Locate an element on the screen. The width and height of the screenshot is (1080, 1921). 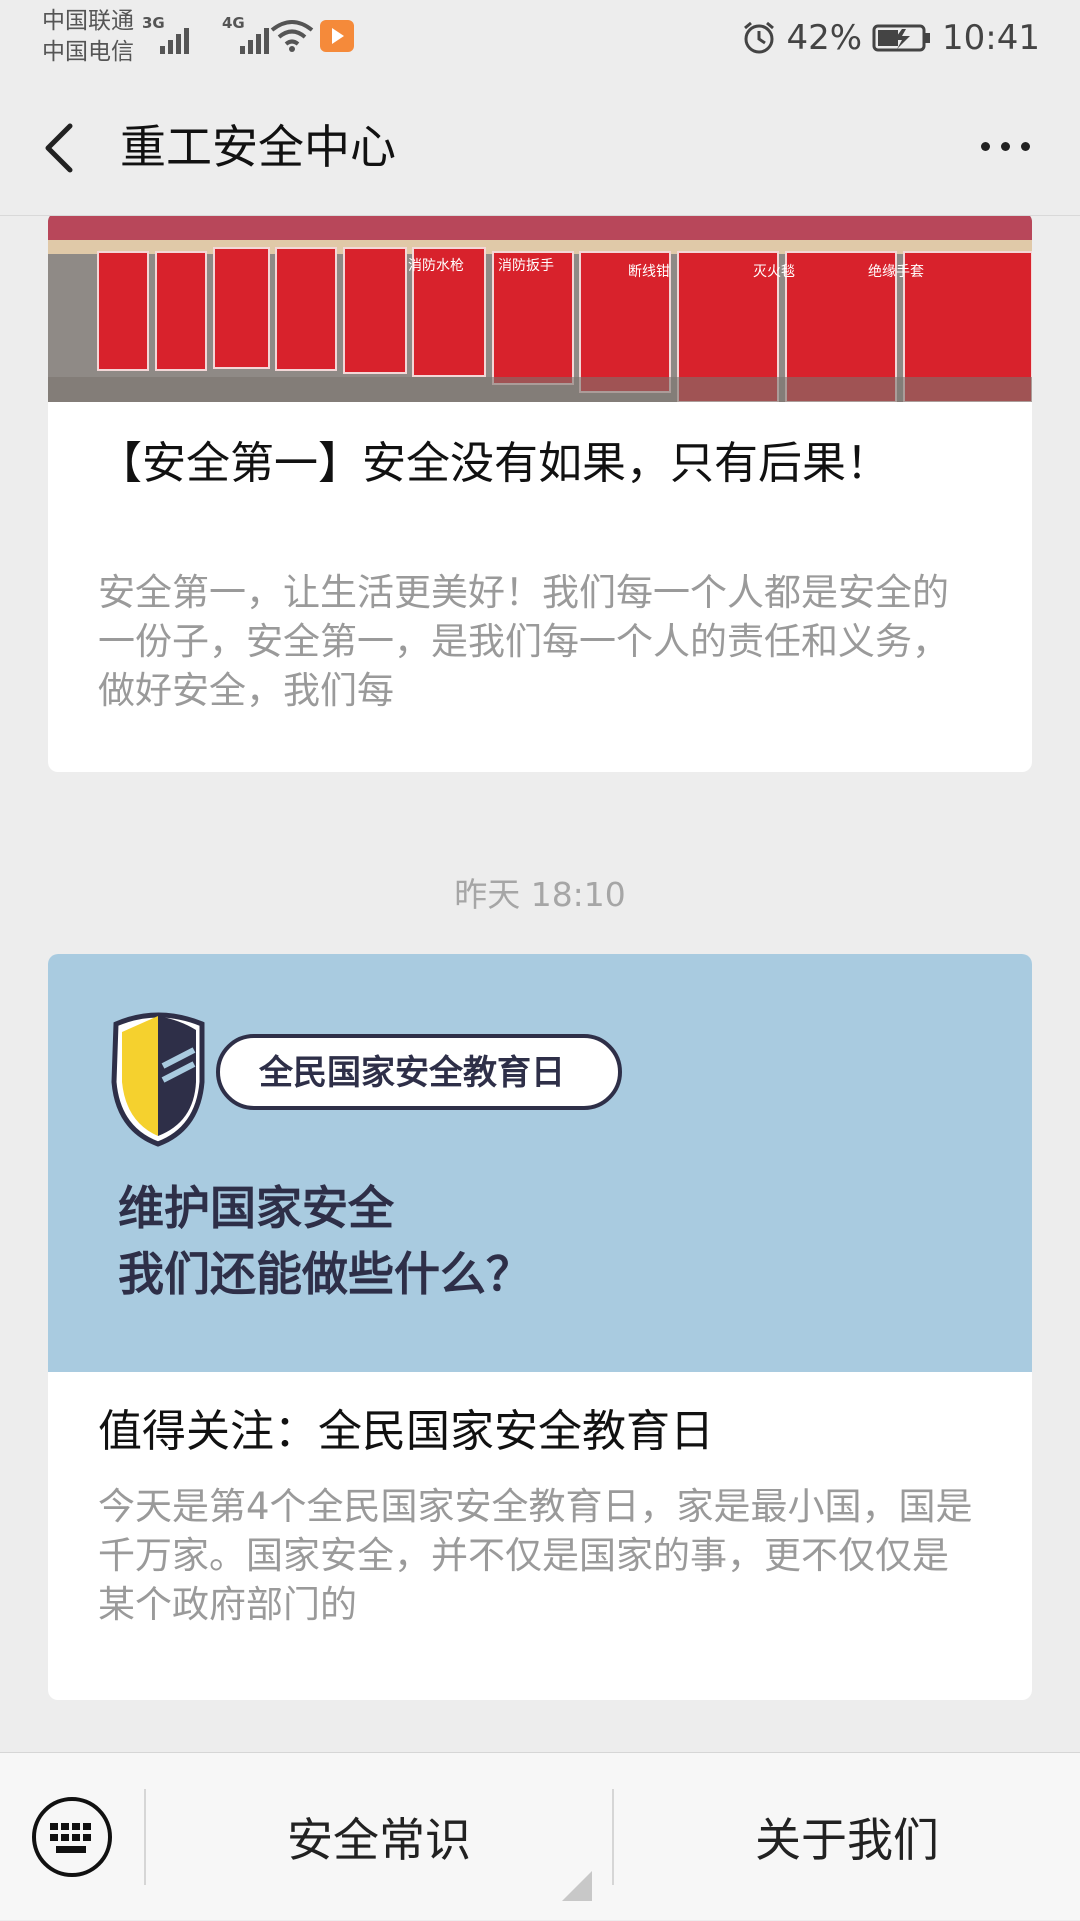
carrier-info: 中国联通 中国电信 is located at coordinates (88, 37).